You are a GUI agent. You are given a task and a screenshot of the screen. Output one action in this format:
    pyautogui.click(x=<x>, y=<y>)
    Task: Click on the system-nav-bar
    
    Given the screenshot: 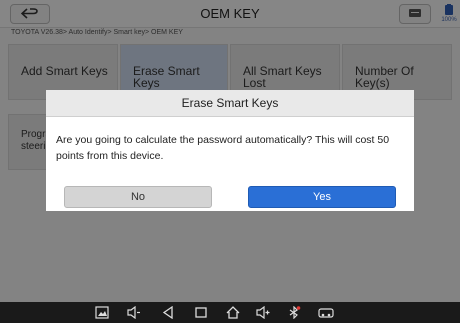 What is the action you would take?
    pyautogui.click(x=230, y=312)
    